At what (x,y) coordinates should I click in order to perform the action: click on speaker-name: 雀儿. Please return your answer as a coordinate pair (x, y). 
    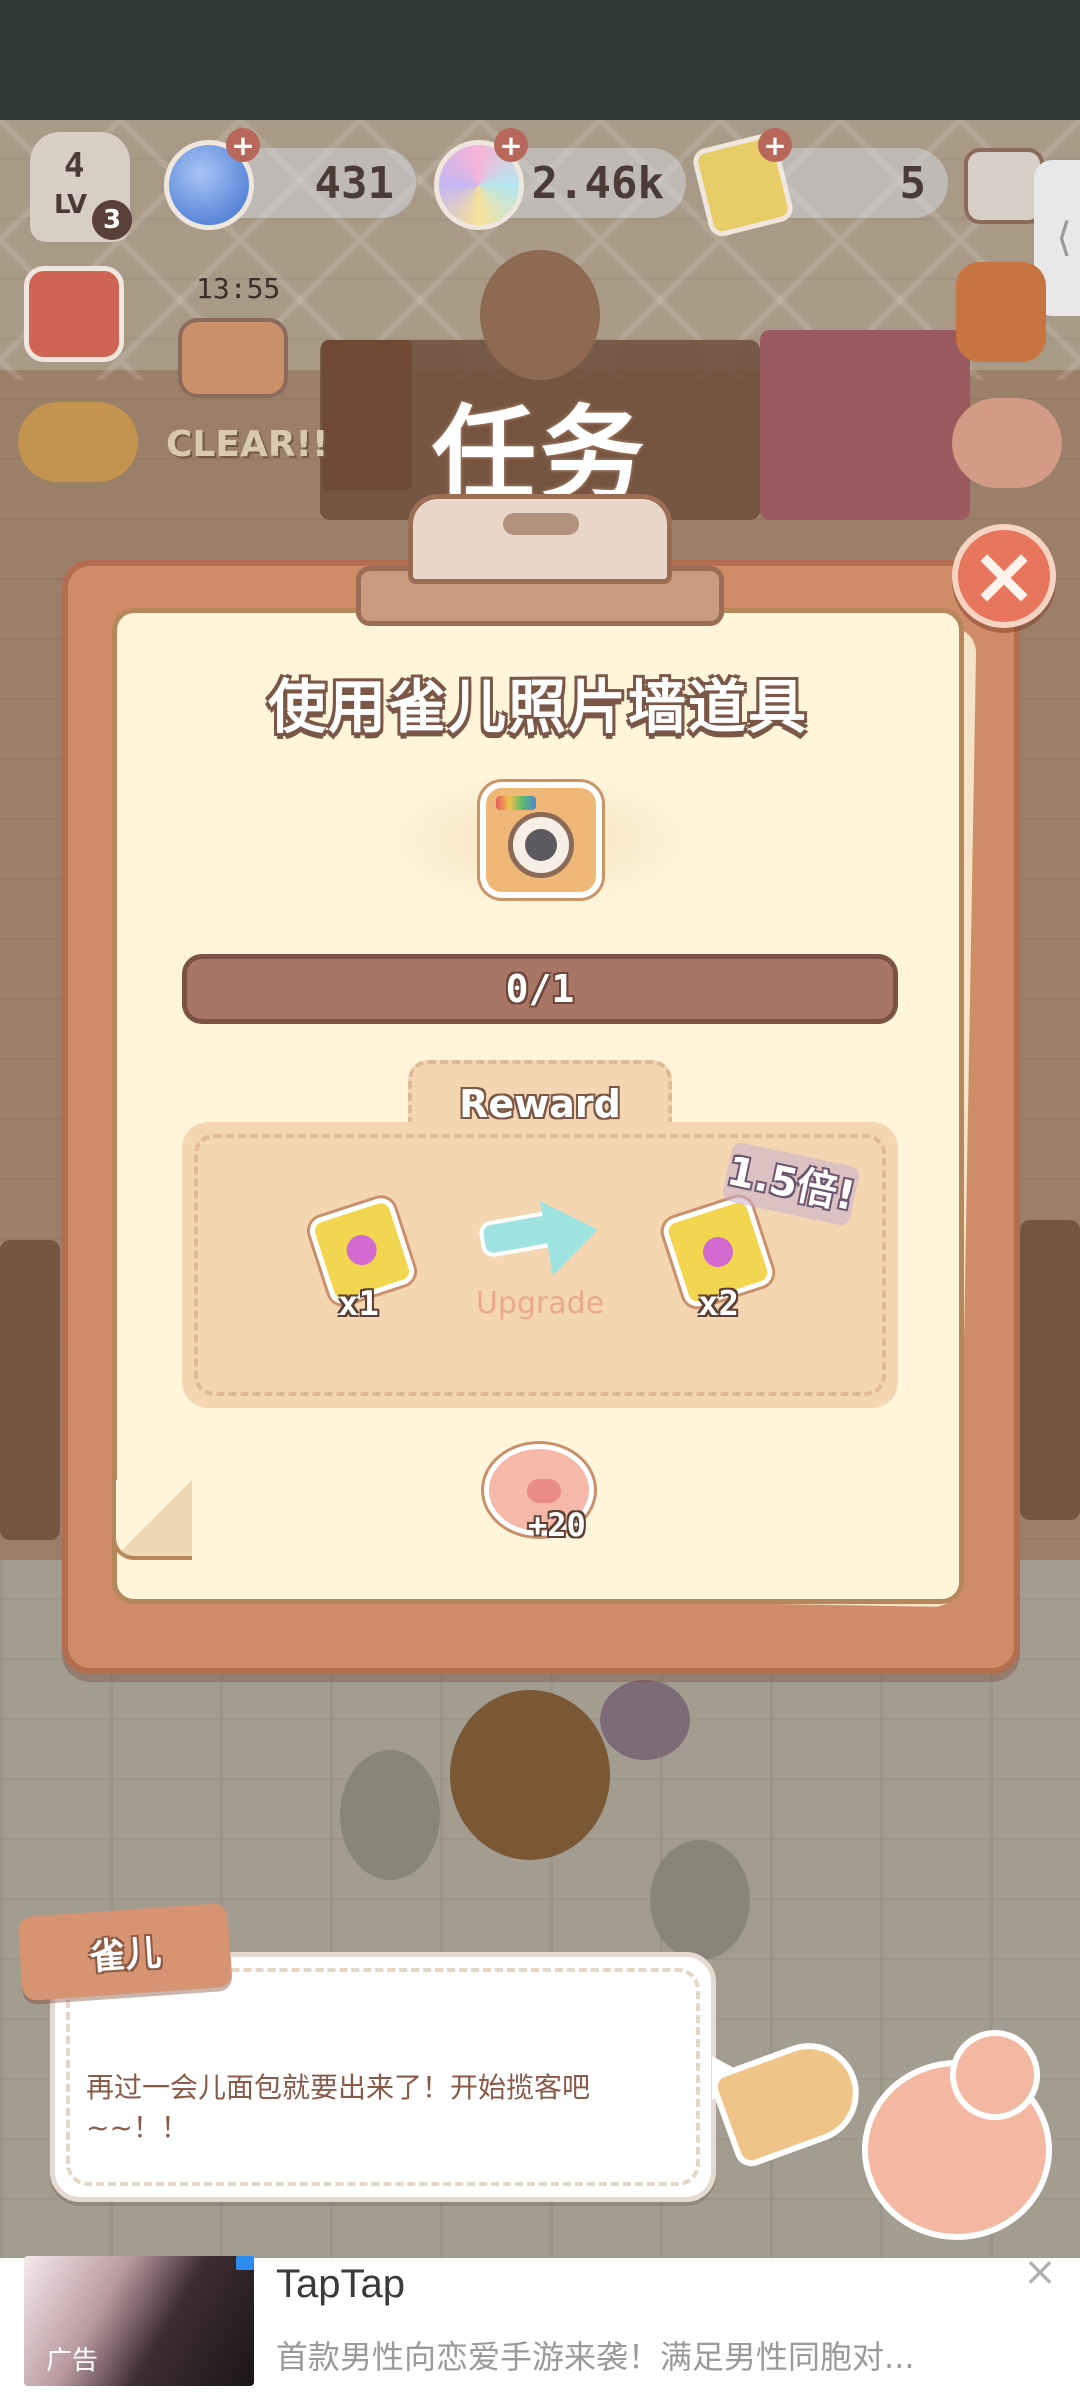
    Looking at the image, I should click on (125, 1955).